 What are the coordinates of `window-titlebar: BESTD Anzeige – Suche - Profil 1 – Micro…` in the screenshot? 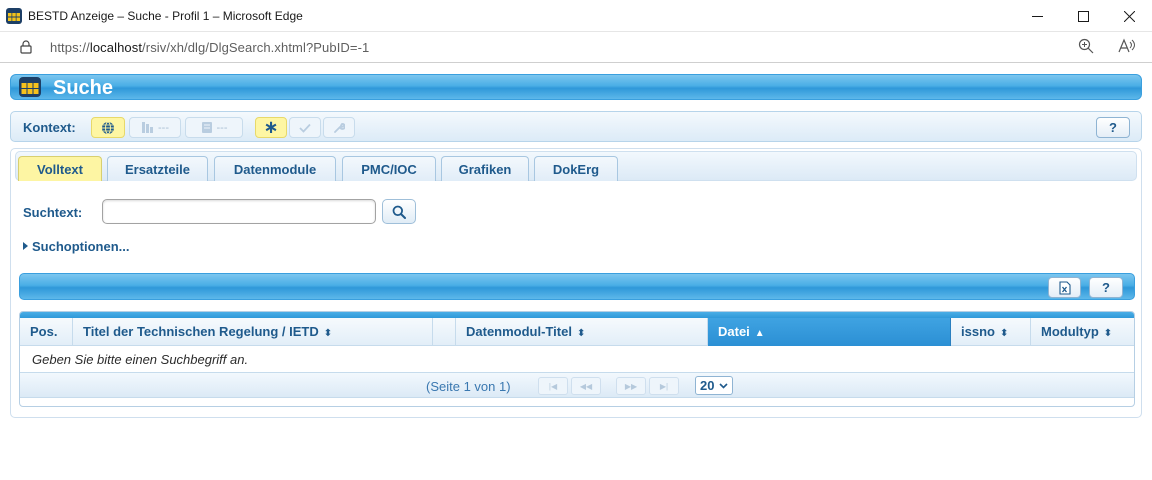 It's located at (576, 16).